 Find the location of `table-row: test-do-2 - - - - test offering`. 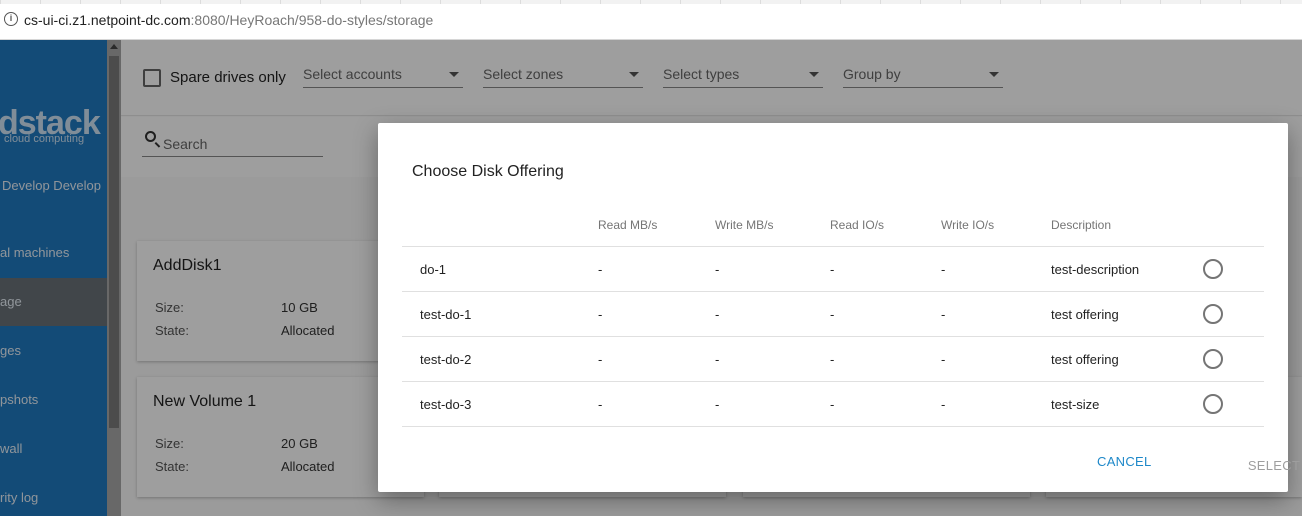

table-row: test-do-2 - - - - test offering is located at coordinates (833, 359).